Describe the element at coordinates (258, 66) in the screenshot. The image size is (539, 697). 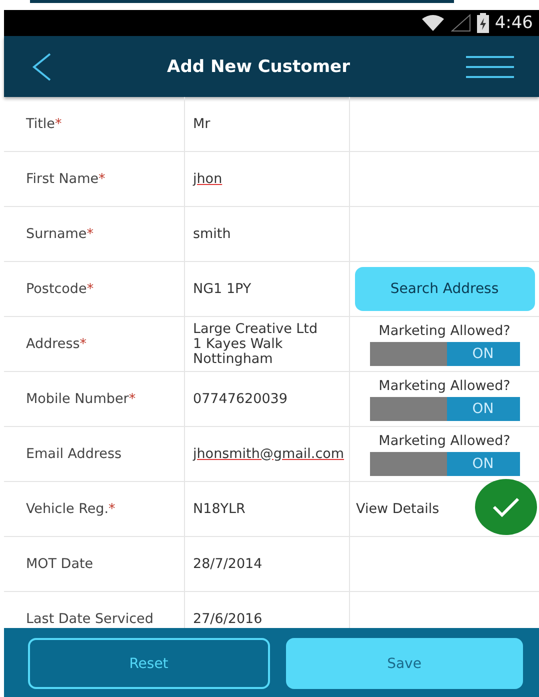
I see `screen-title: Add New Customer` at that location.